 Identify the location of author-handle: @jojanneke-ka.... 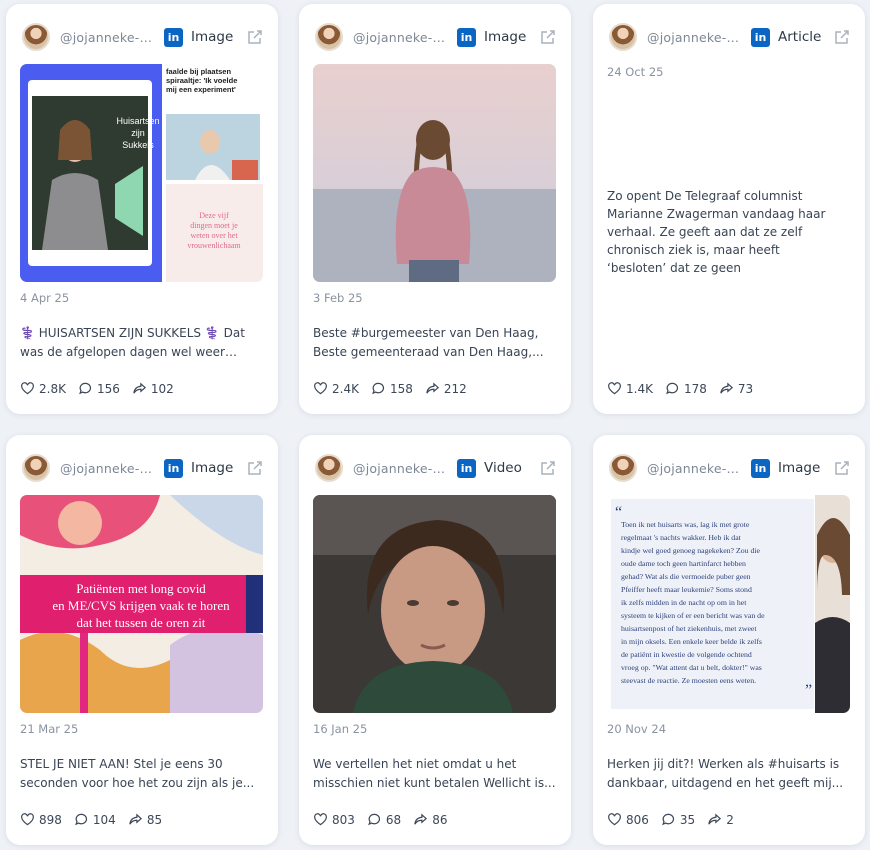
(402, 468).